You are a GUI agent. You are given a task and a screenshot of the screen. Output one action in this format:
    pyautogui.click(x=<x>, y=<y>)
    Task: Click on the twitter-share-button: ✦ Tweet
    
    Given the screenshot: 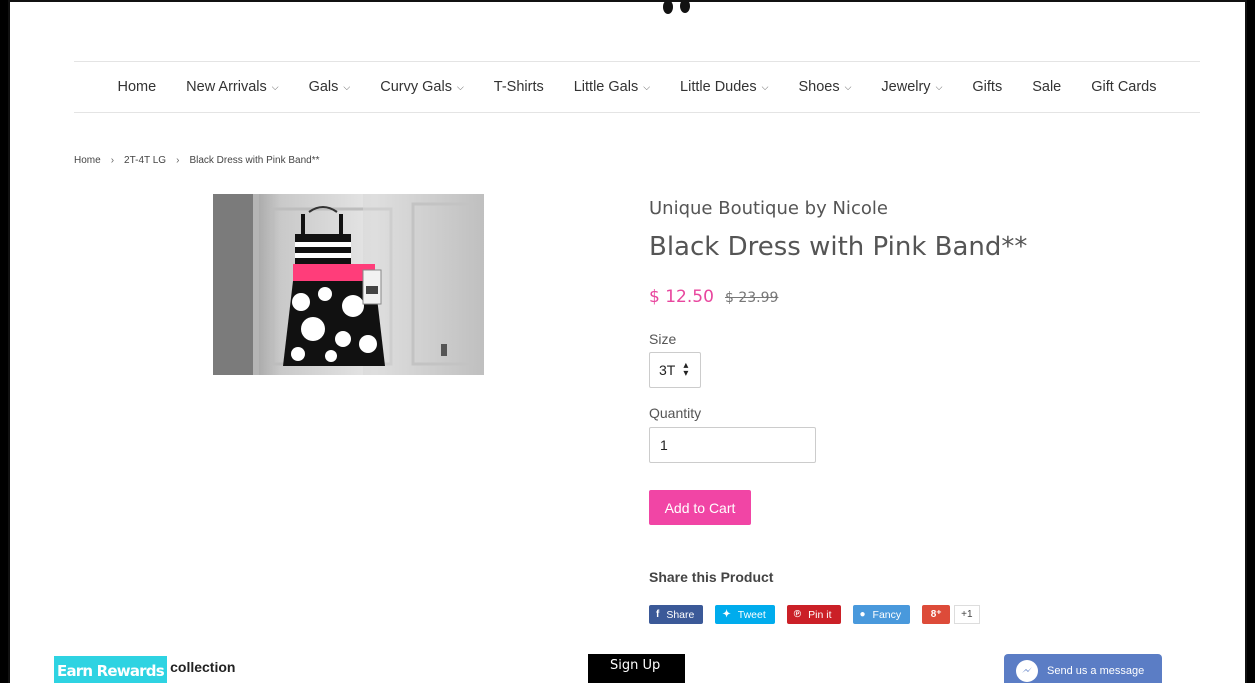 What is the action you would take?
    pyautogui.click(x=745, y=614)
    